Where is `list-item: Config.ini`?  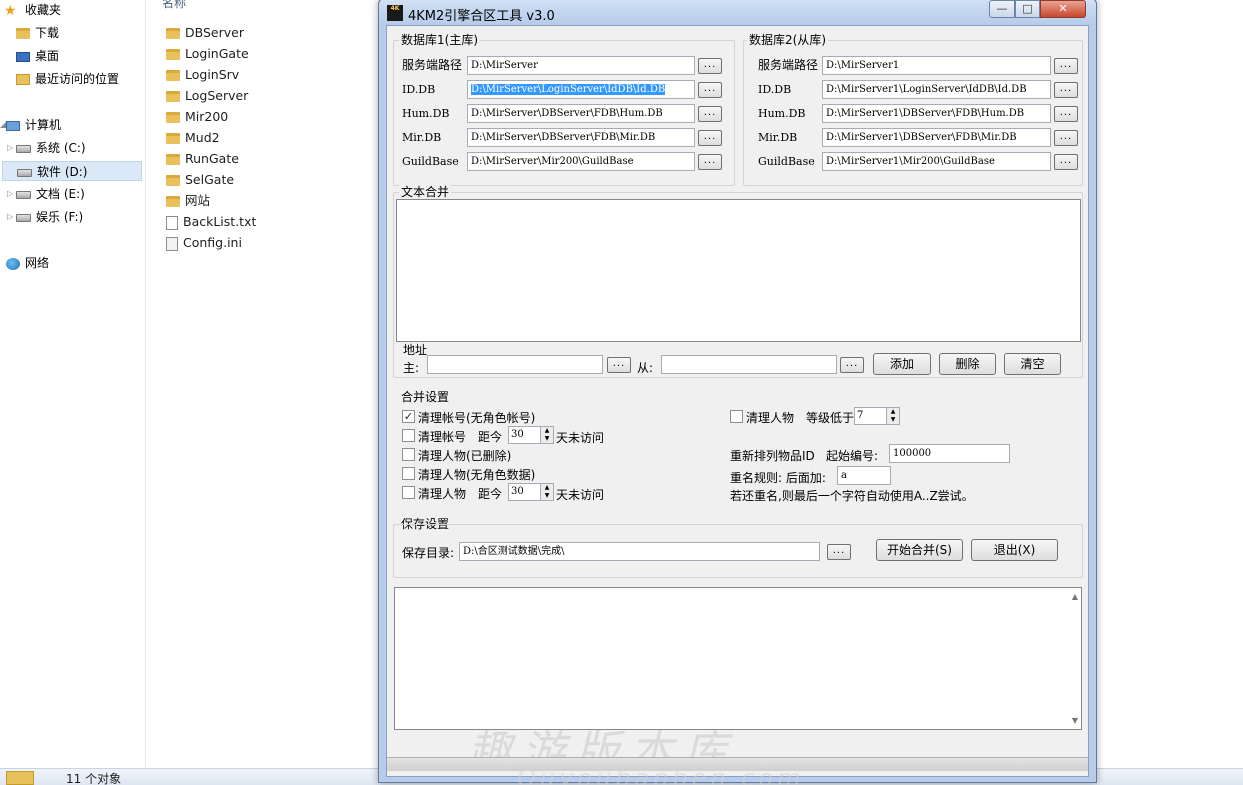
list-item: Config.ini is located at coordinates (204, 243).